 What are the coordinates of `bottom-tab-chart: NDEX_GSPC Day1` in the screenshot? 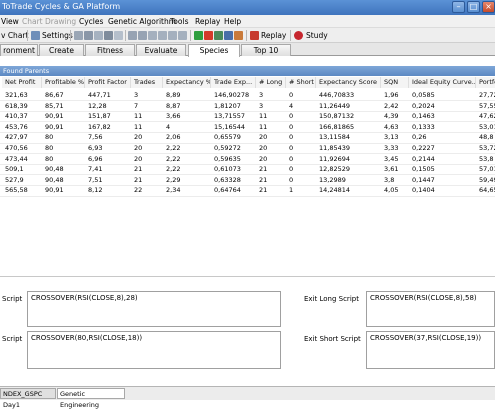 It's located at (28, 398).